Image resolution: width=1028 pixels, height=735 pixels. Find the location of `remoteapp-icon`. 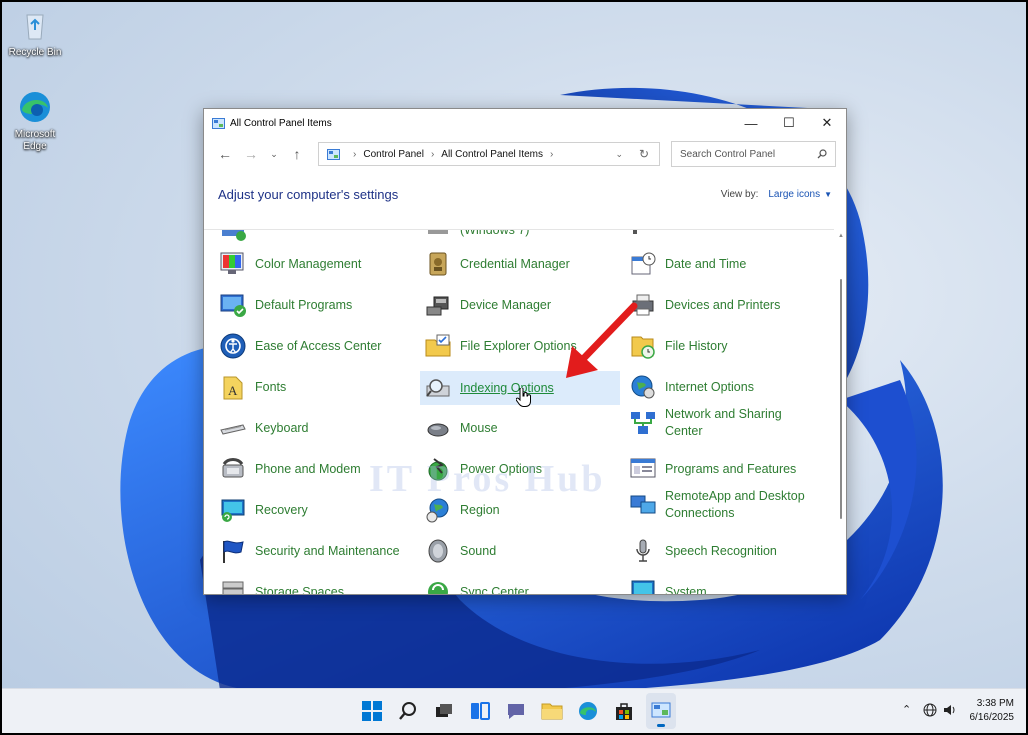

remoteapp-icon is located at coordinates (643, 504).